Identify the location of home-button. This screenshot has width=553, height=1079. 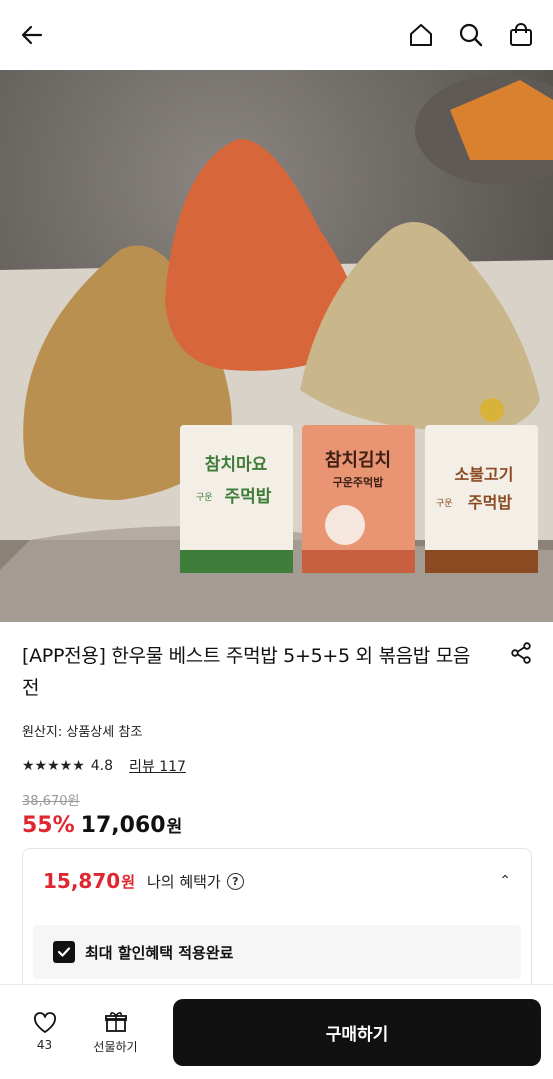
(421, 35).